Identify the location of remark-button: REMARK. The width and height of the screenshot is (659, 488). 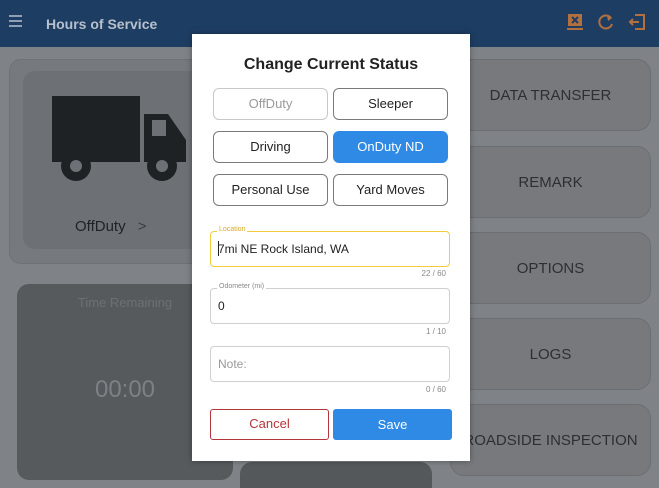
(550, 182).